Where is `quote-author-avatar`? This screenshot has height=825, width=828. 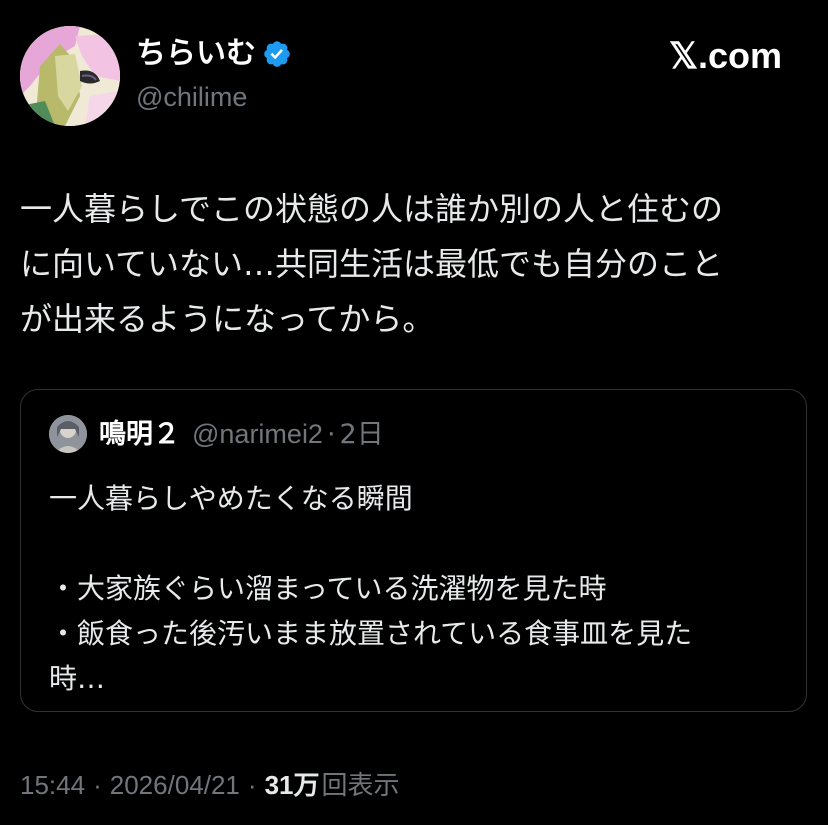
quote-author-avatar is located at coordinates (68, 434).